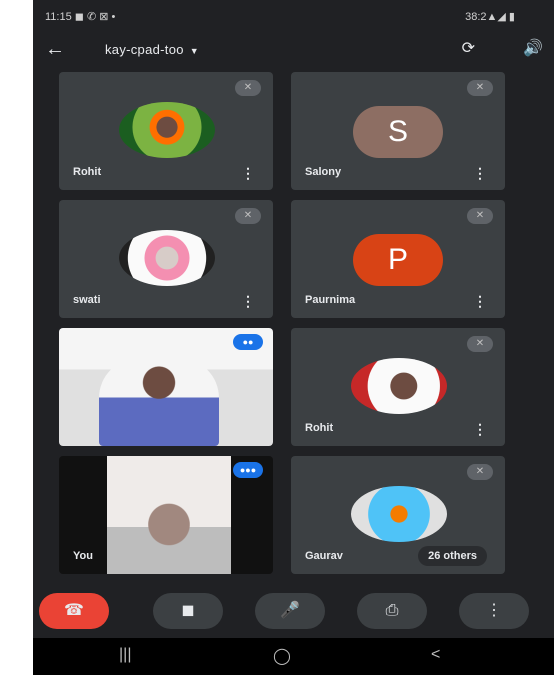 The width and height of the screenshot is (554, 675). What do you see at coordinates (435, 655) in the screenshot?
I see `back-icon: <` at bounding box center [435, 655].